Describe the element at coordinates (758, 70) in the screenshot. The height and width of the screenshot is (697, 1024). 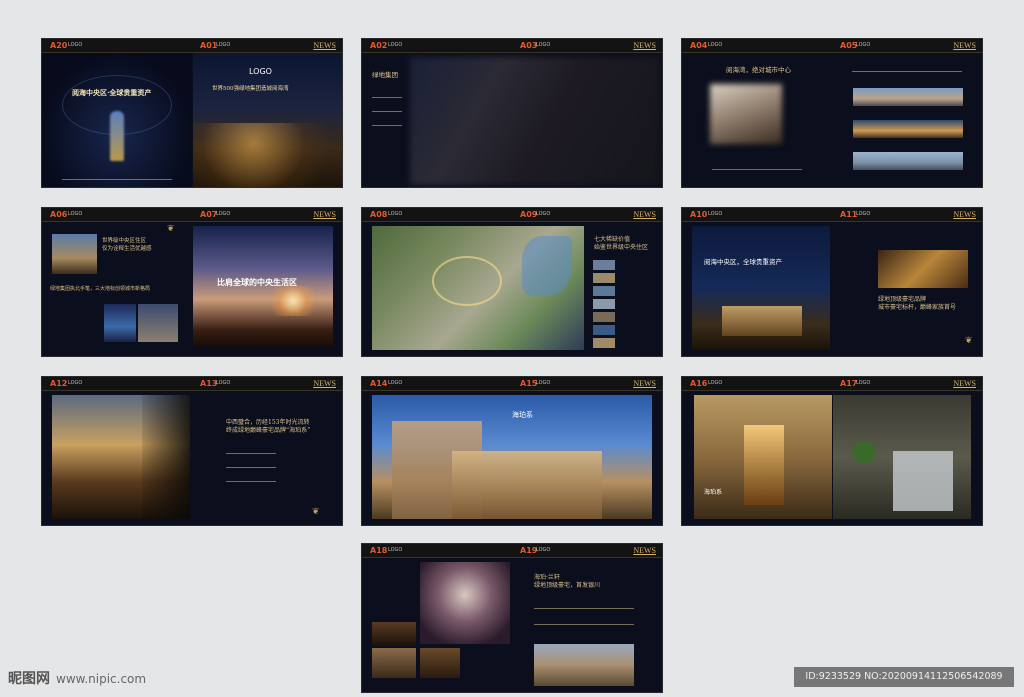
I see `left-headline: 阅海湾，绝对城市中心` at that location.